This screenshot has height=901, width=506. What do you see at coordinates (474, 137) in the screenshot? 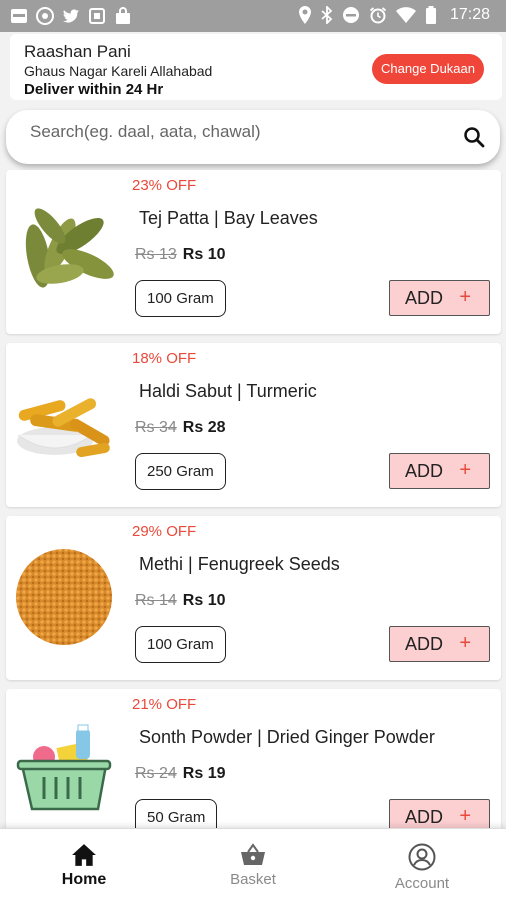
I see `search-icon` at bounding box center [474, 137].